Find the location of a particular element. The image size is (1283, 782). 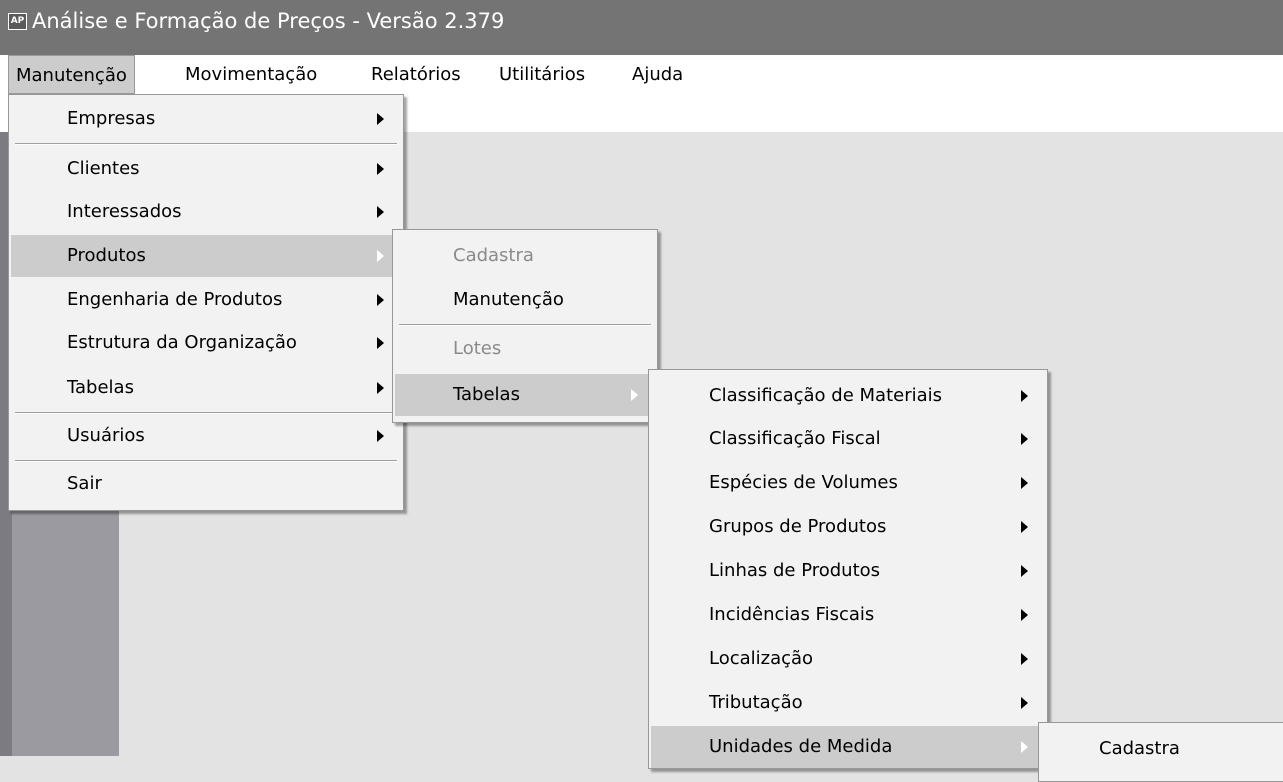

unidades-de-medida-submenu: Cadastra is located at coordinates (1160, 752).